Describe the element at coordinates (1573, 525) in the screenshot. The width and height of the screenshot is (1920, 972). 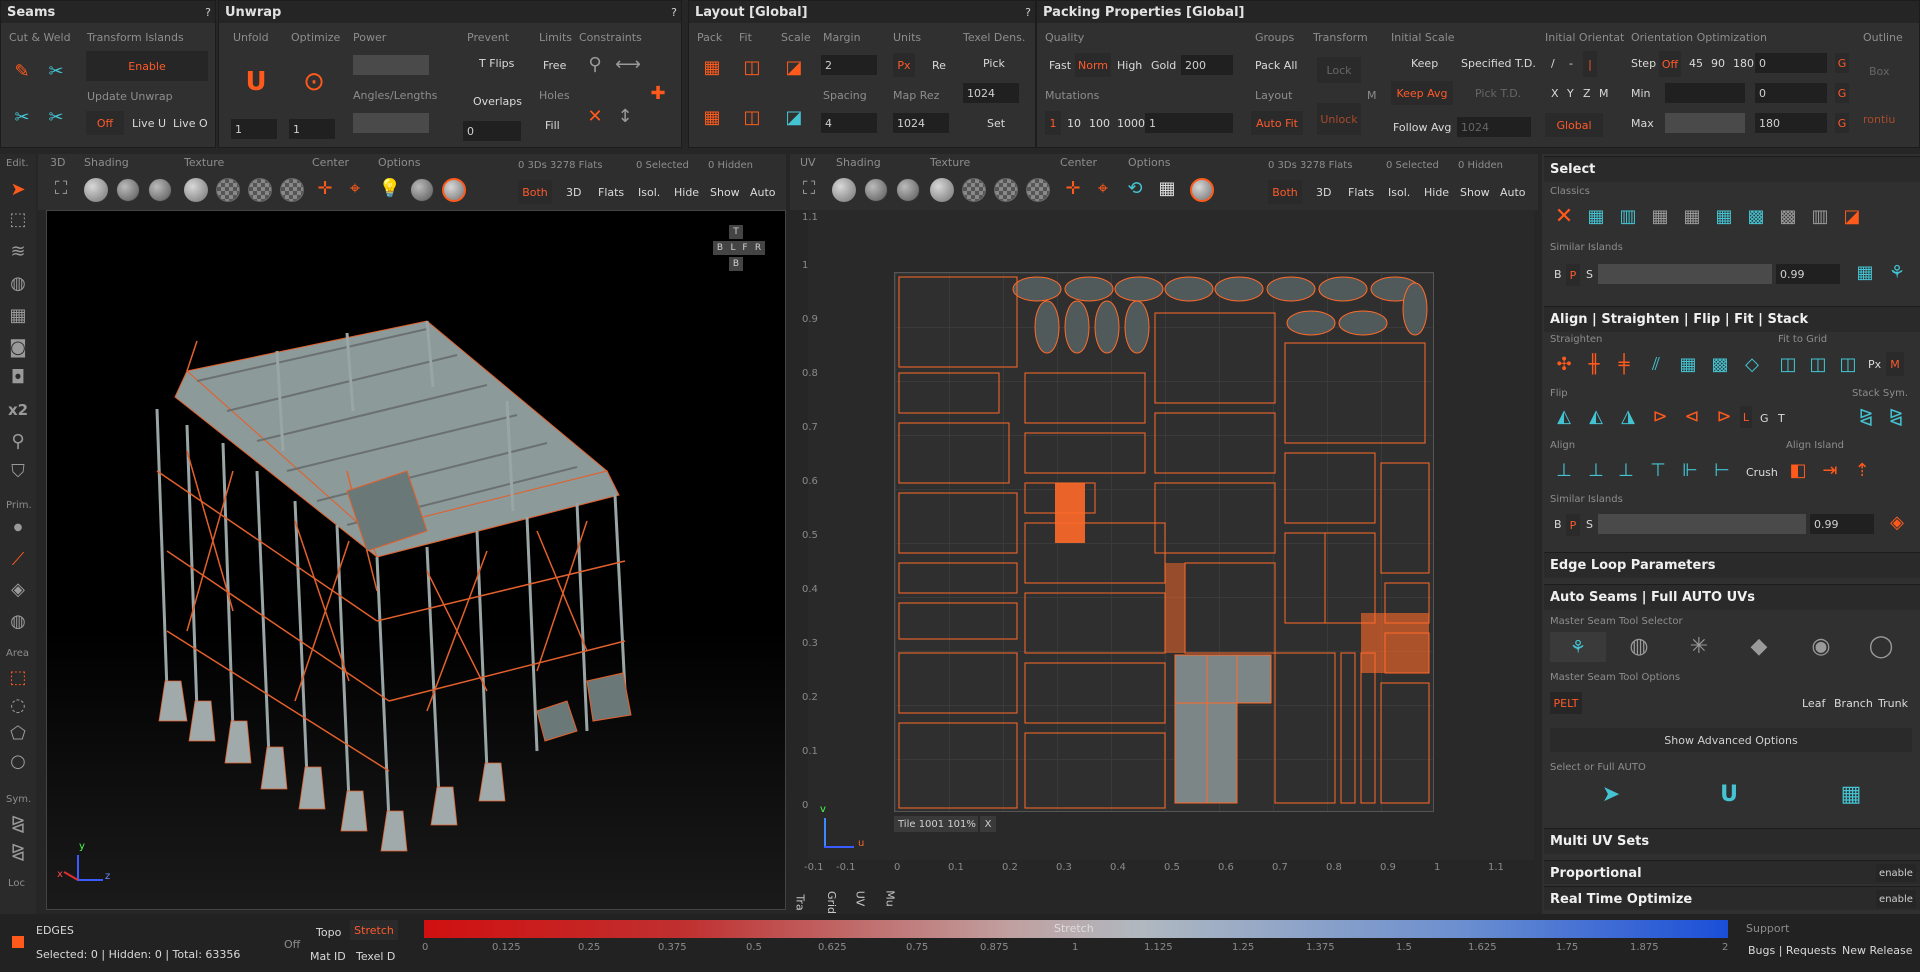
I see `similar2-p-button: P` at that location.